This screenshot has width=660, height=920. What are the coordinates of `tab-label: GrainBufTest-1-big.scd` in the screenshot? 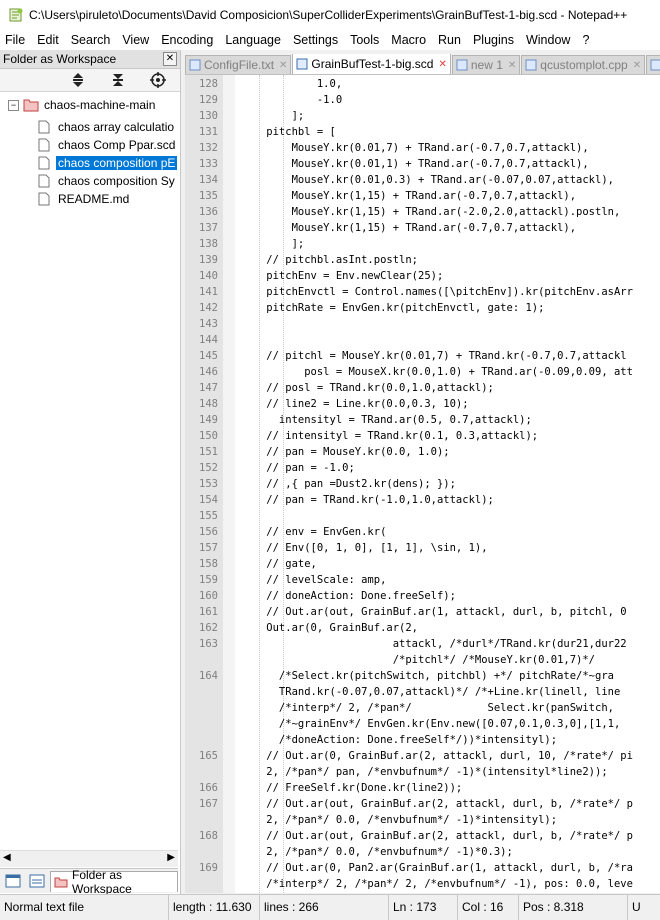 It's located at (372, 64).